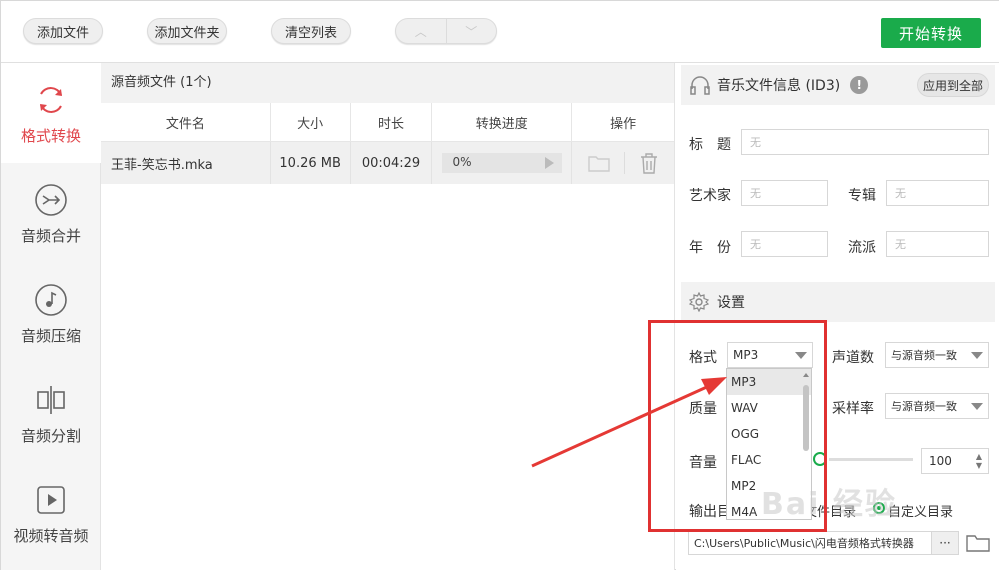 This screenshot has width=999, height=570. Describe the element at coordinates (924, 406) in the screenshot. I see `samplerate-value: 与源音频一致` at that location.